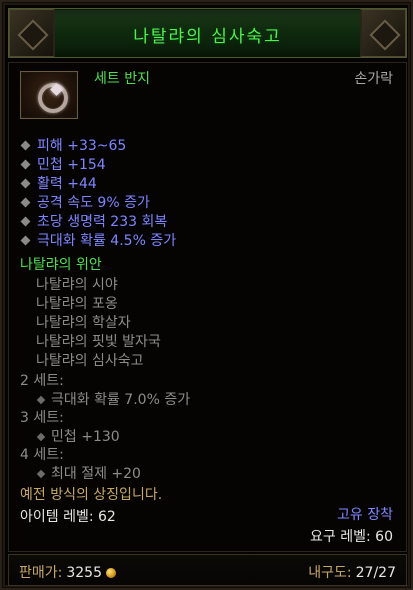 This screenshot has width=413, height=590. What do you see at coordinates (207, 37) in the screenshot?
I see `item-title: 나탈랴의 심사숙고` at bounding box center [207, 37].